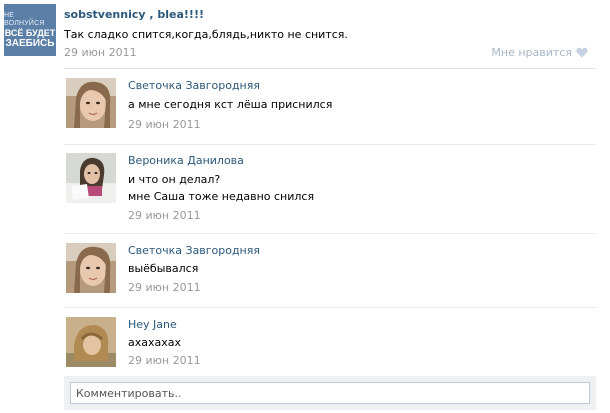 The height and width of the screenshot is (413, 610). I want to click on author-avatar: Не волнуйся Всё будет Заебись, so click(30, 30).